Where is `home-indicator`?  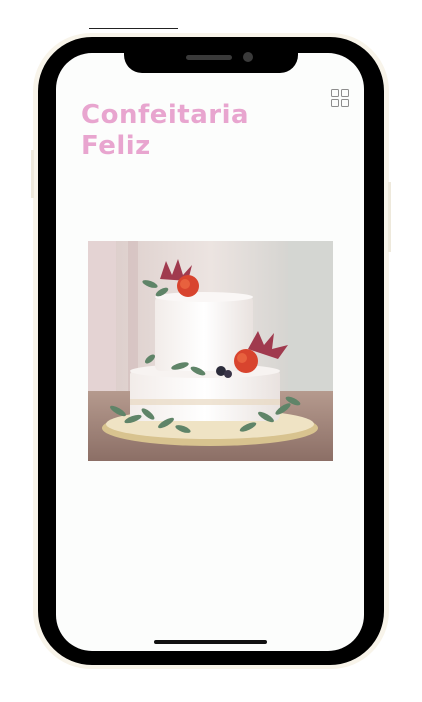
home-indicator is located at coordinates (210, 642).